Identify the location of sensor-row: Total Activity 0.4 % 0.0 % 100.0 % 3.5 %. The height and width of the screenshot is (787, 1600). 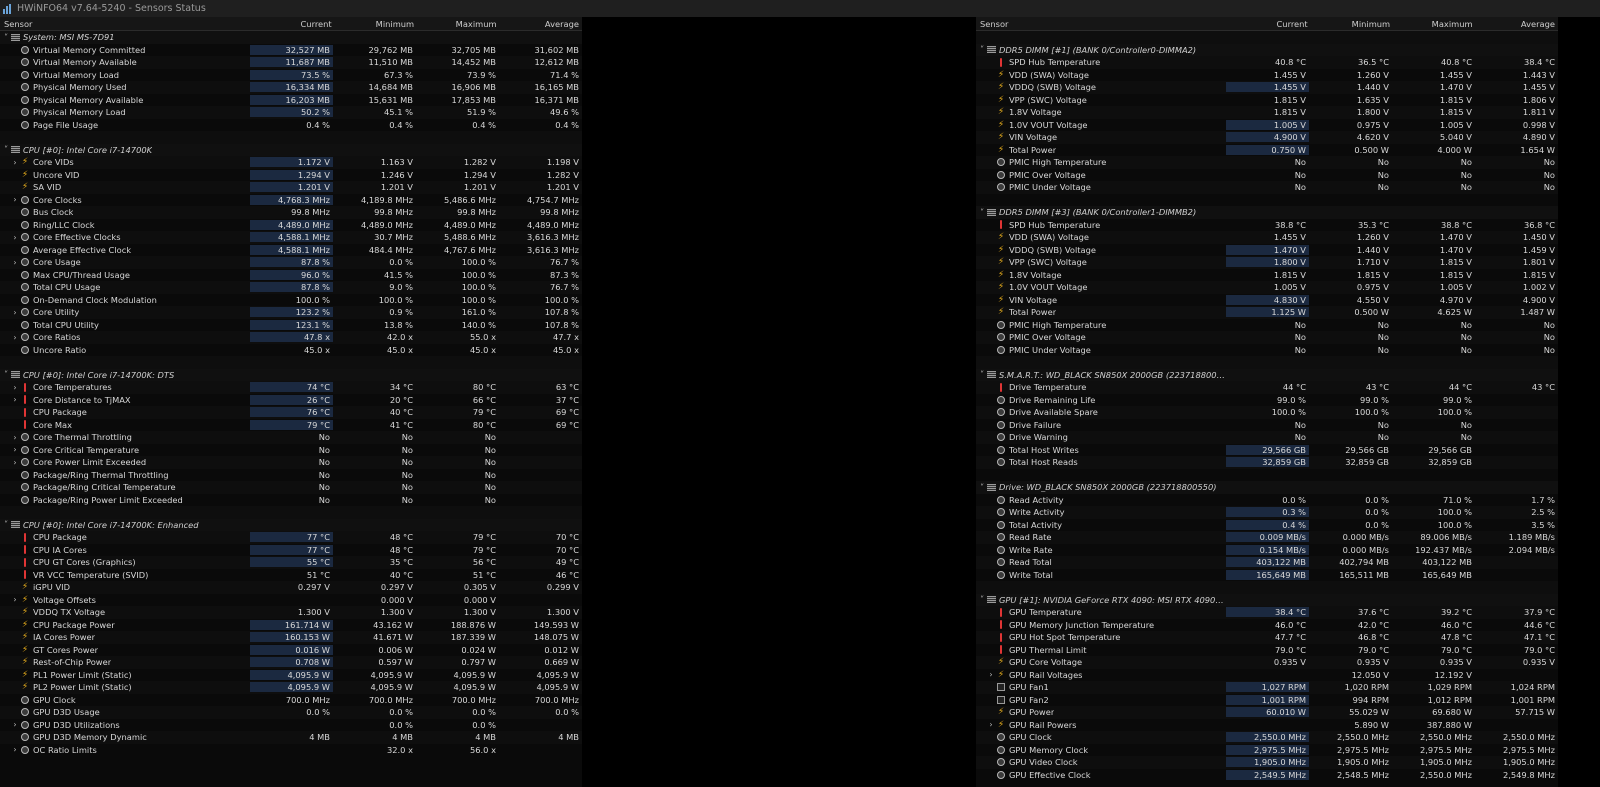
(1267, 525).